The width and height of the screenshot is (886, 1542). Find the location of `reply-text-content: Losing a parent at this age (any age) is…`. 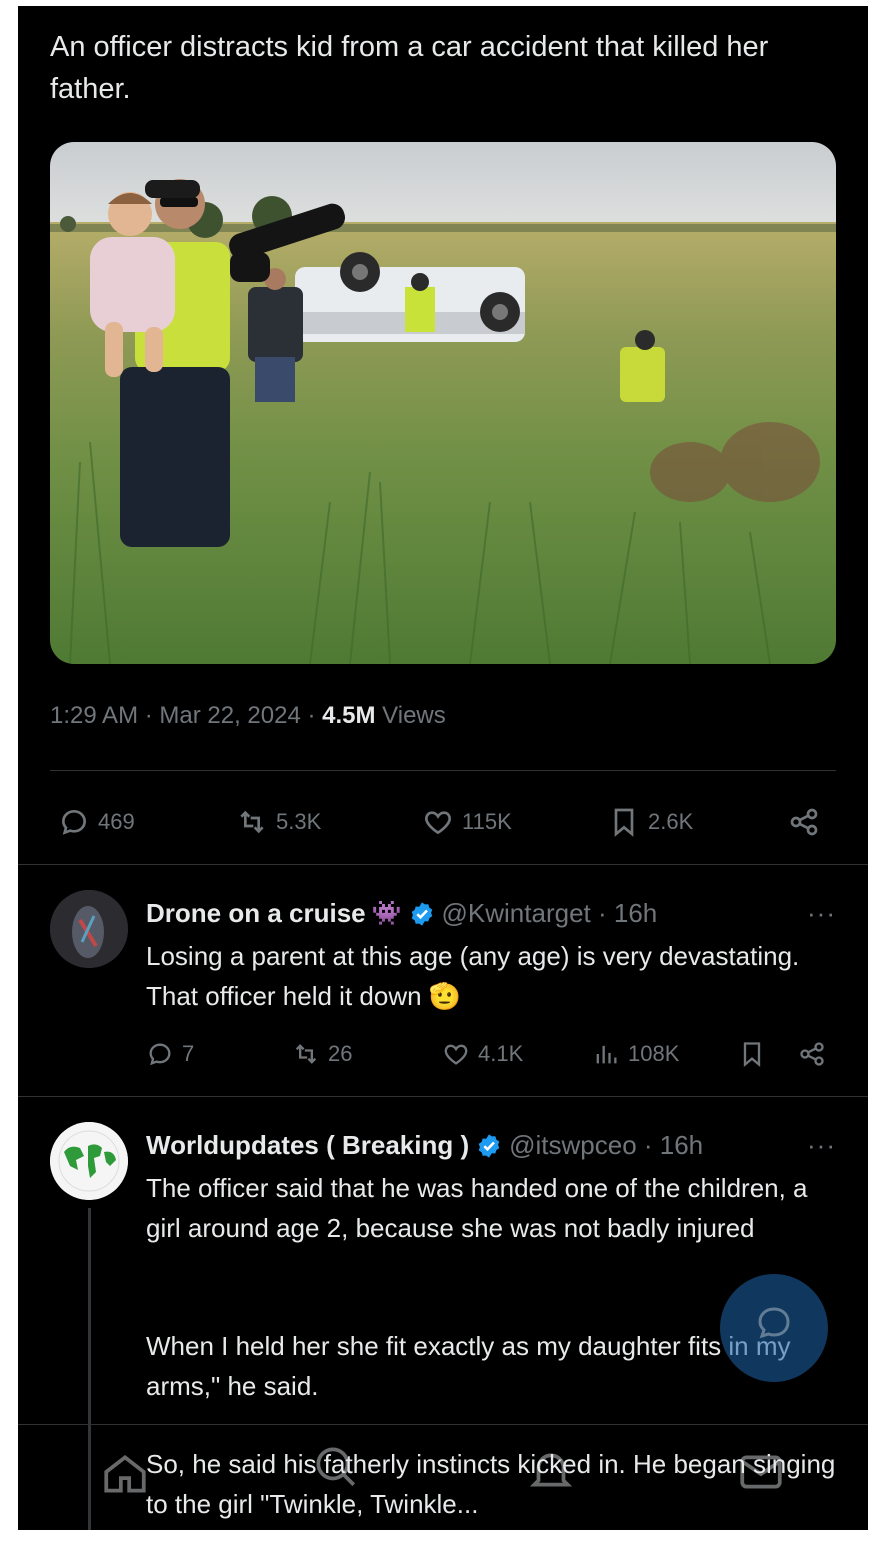

reply-text-content: Losing a parent at this age (any age) is… is located at coordinates (473, 976).